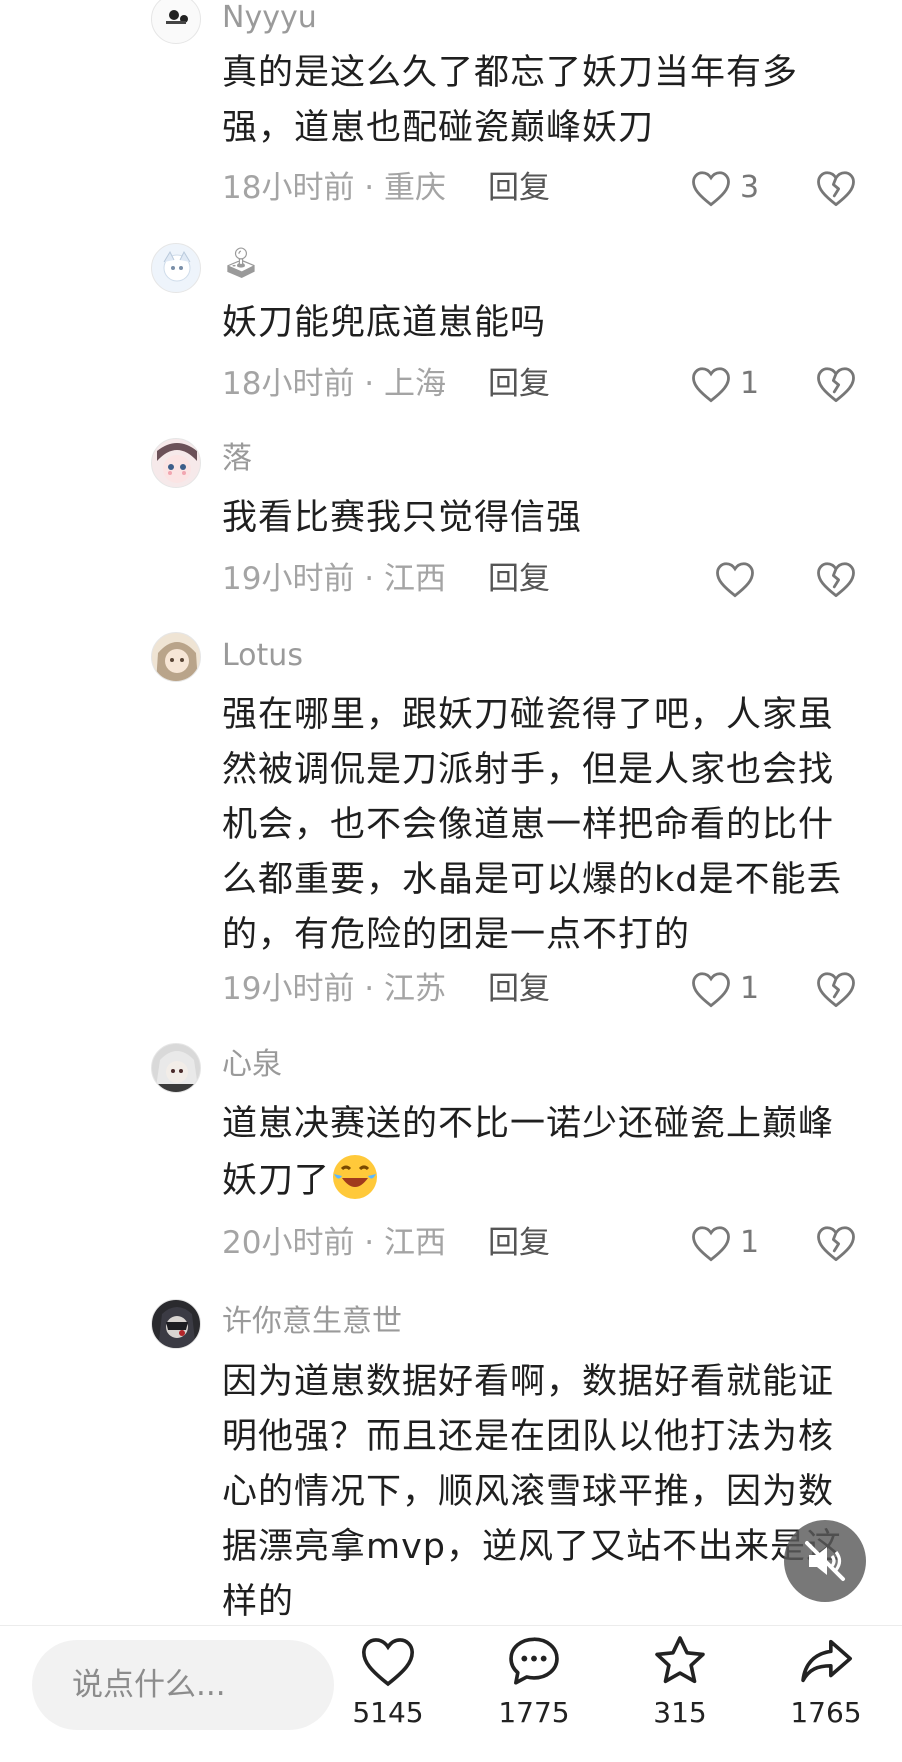 The image size is (902, 1762). What do you see at coordinates (510, 100) in the screenshot?
I see `comment-text: 真的是这么久了都忘了妖刀当年有多强，道崽也配碰瓷巅峰妖刀` at bounding box center [510, 100].